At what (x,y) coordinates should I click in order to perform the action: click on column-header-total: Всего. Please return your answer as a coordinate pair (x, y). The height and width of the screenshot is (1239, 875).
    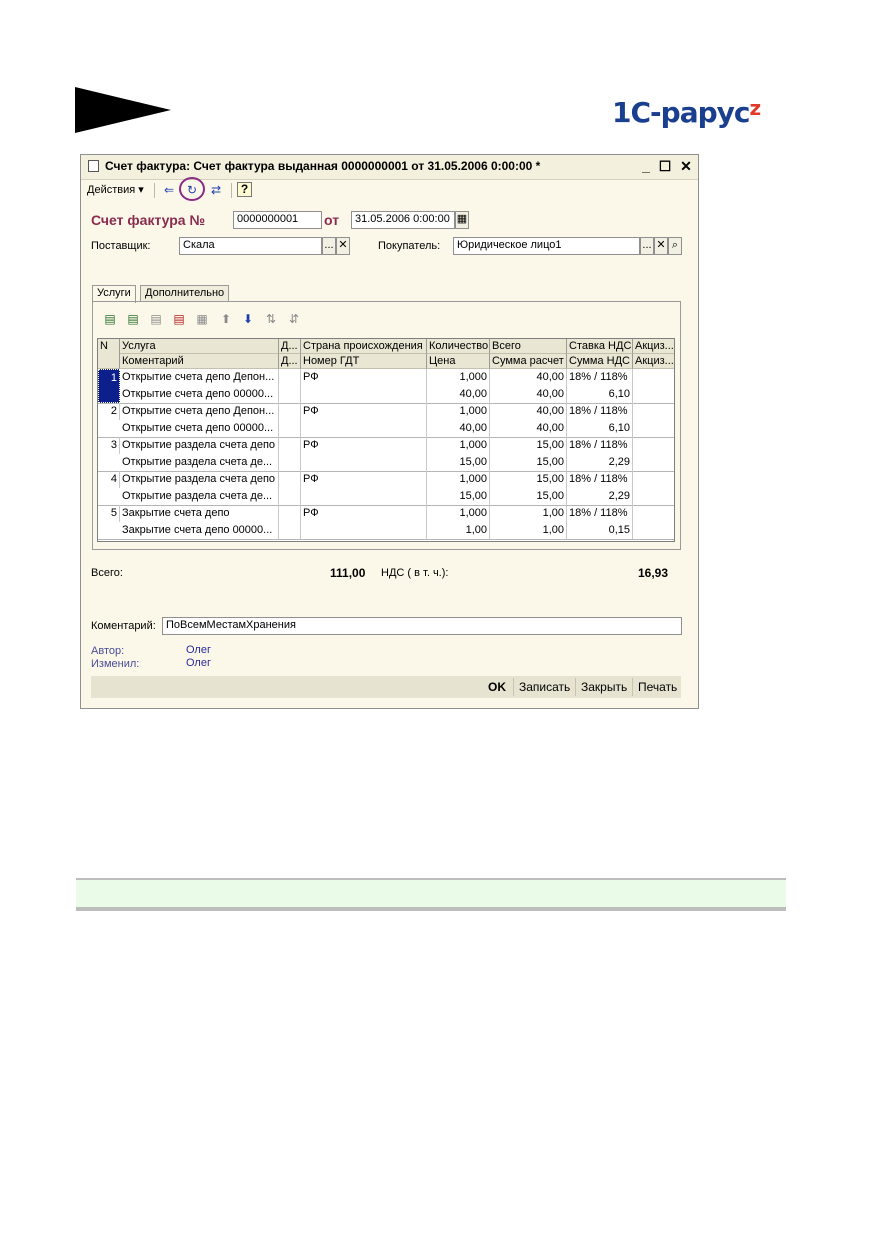
    Looking at the image, I should click on (528, 346).